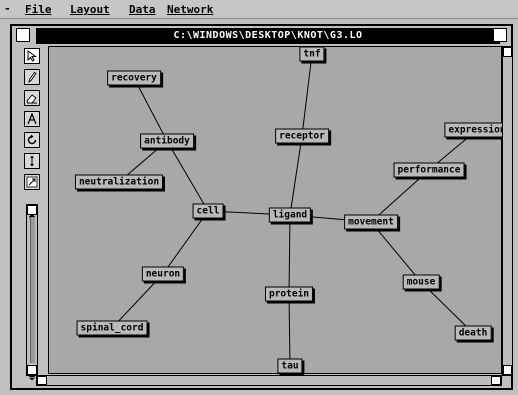 This screenshot has height=395, width=518. What do you see at coordinates (507, 52) in the screenshot?
I see `scroll-up-arrow-icon` at bounding box center [507, 52].